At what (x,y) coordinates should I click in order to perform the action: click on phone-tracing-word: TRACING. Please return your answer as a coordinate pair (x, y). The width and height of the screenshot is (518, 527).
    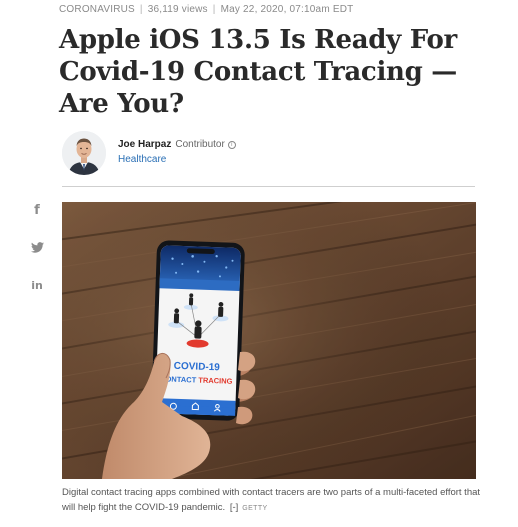
    Looking at the image, I should click on (215, 381).